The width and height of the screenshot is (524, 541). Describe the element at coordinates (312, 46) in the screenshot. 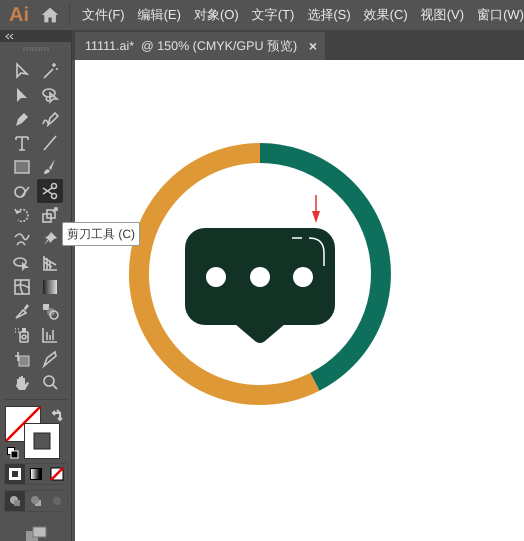

I see `close-button: ×` at that location.